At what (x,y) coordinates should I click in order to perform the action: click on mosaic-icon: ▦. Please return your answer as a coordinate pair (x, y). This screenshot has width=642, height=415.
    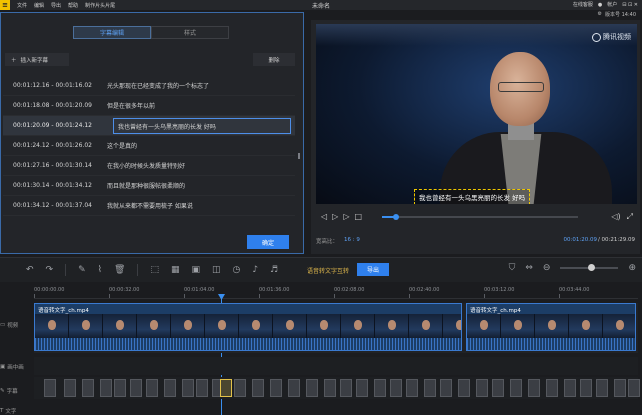
    Looking at the image, I should click on (175, 270).